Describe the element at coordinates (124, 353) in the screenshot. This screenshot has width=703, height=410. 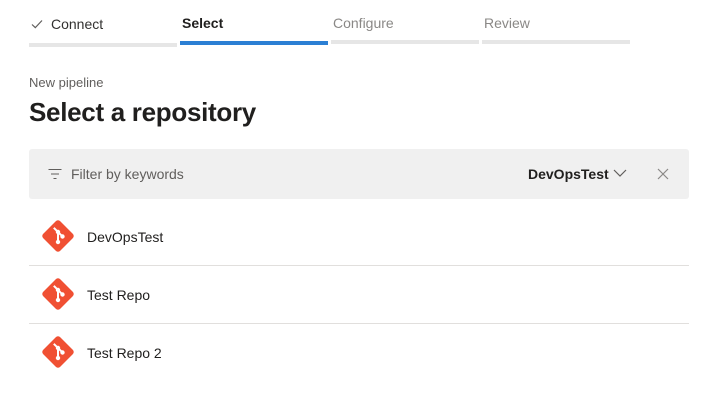
I see `repository-name: Test Repo 2` at that location.